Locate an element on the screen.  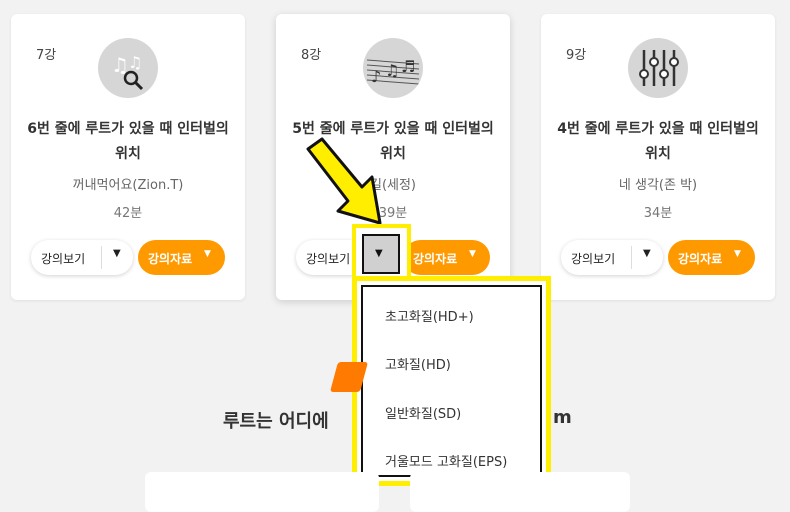
music-search-icon: ♫ ♫ is located at coordinates (128, 68).